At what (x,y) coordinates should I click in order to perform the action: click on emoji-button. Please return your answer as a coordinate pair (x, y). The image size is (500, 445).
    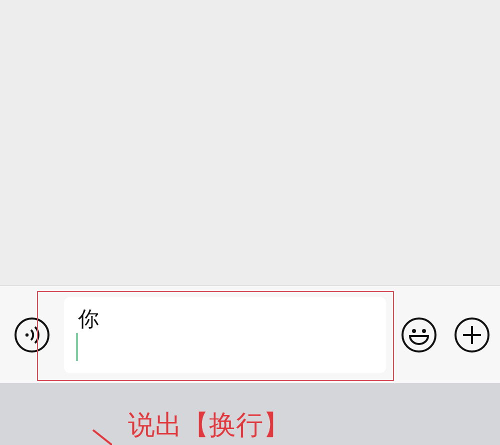
    Looking at the image, I should click on (419, 335).